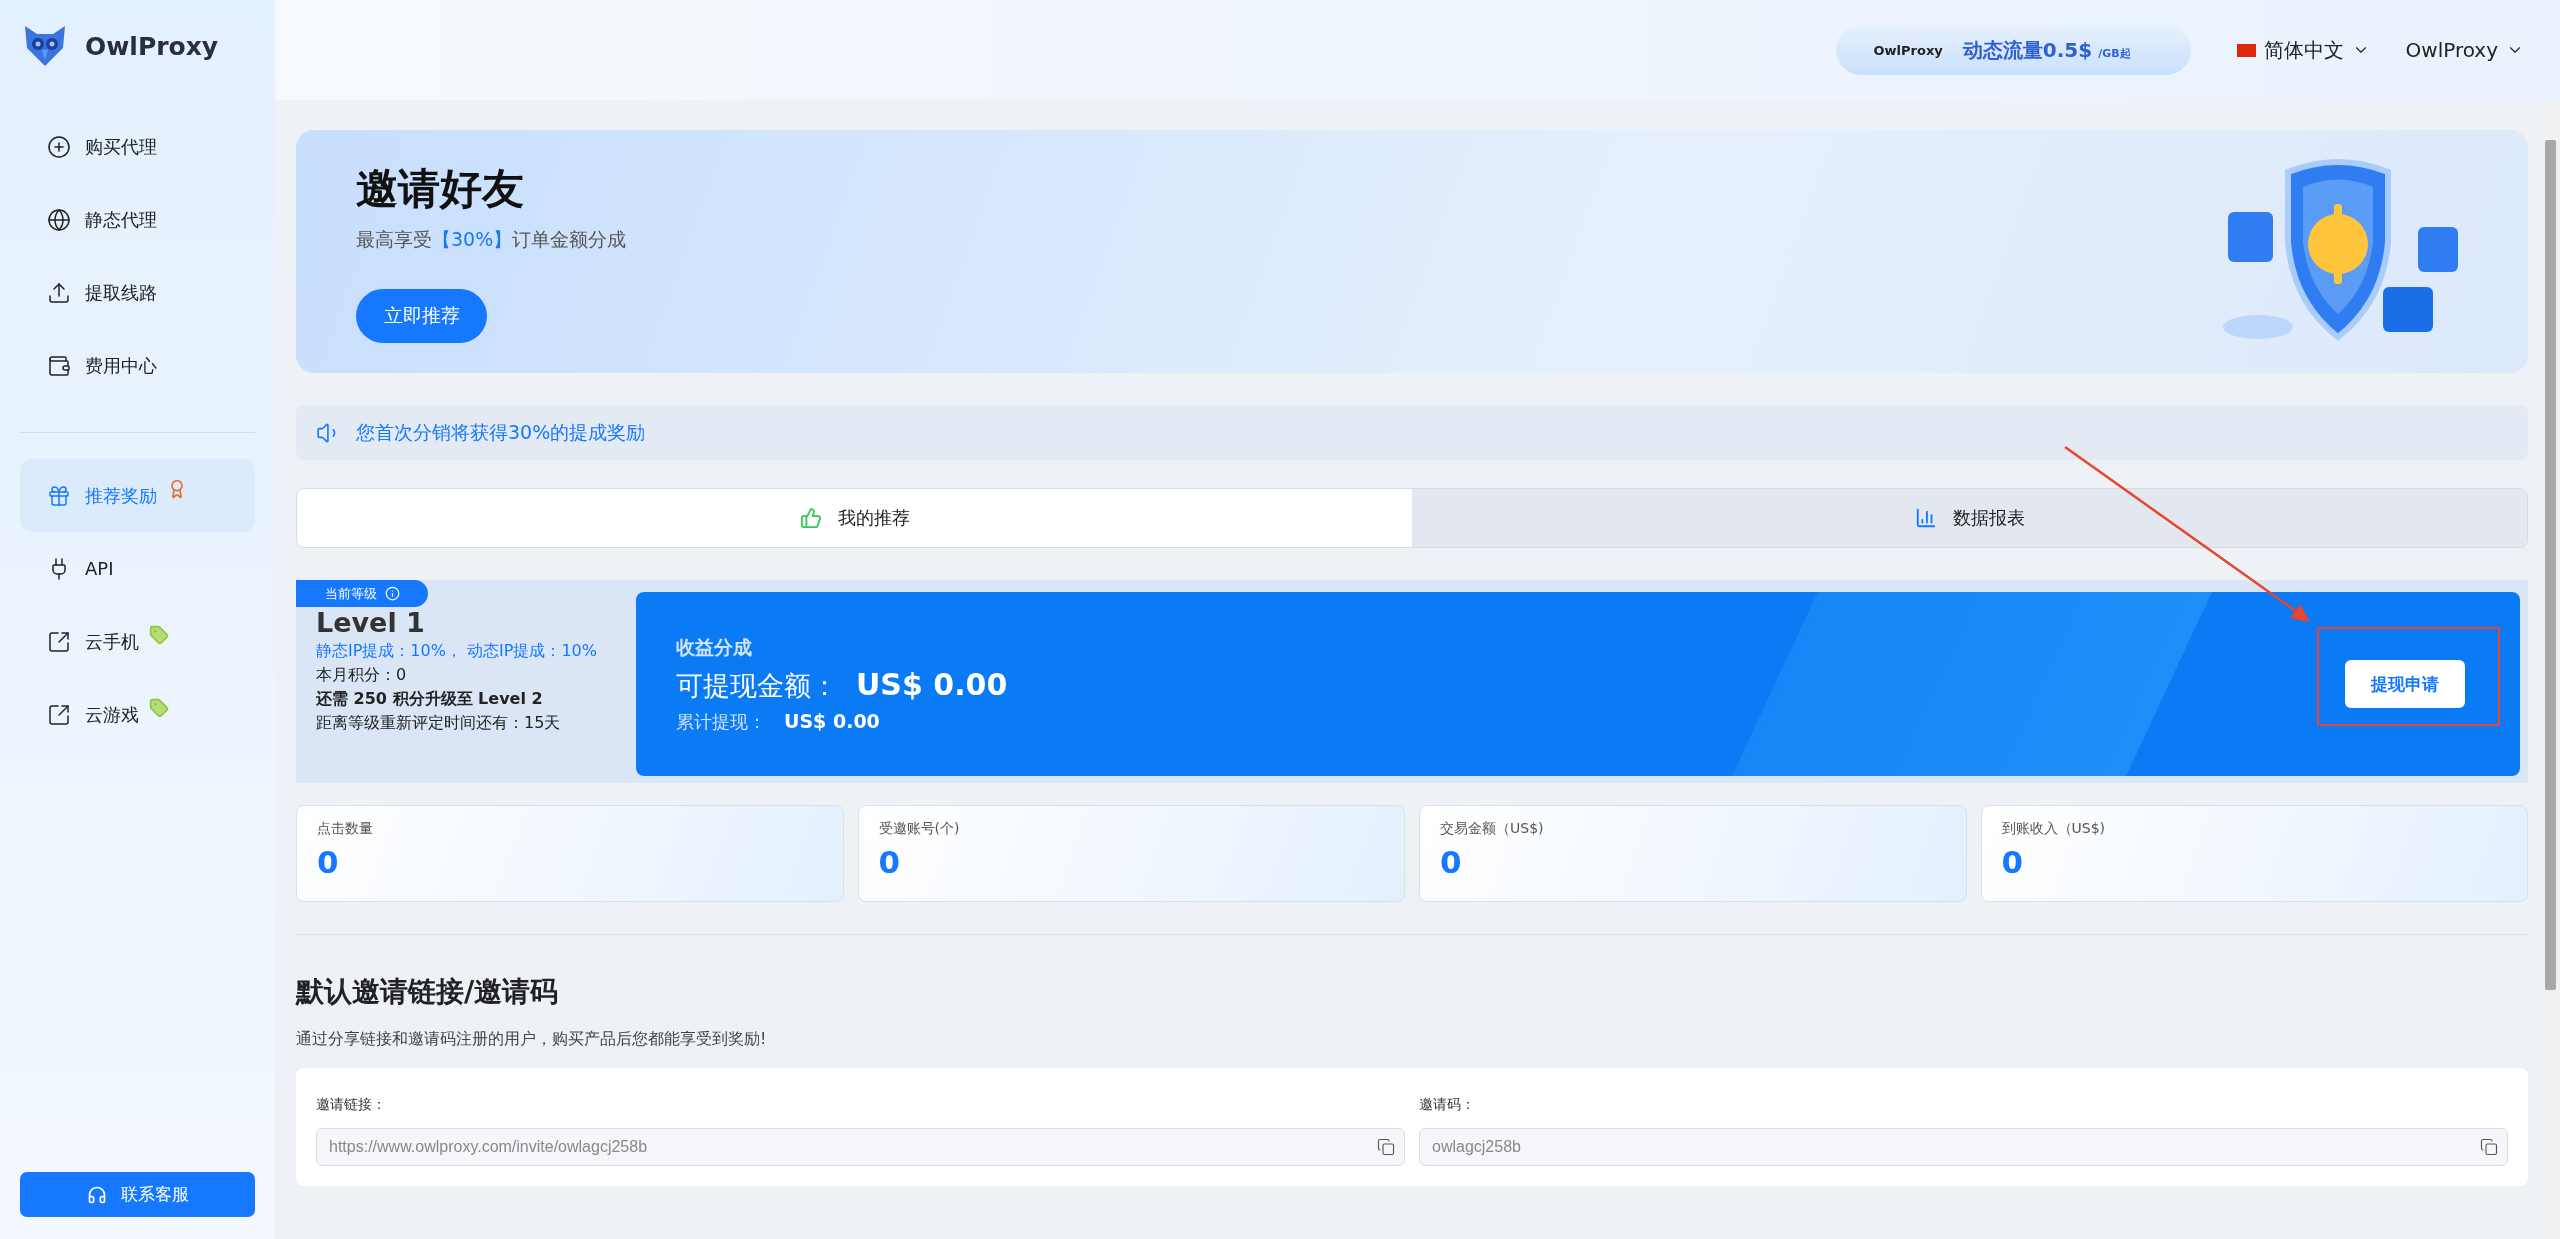 This screenshot has width=2560, height=1239. Describe the element at coordinates (59, 146) in the screenshot. I see `plus-circle-icon` at that location.